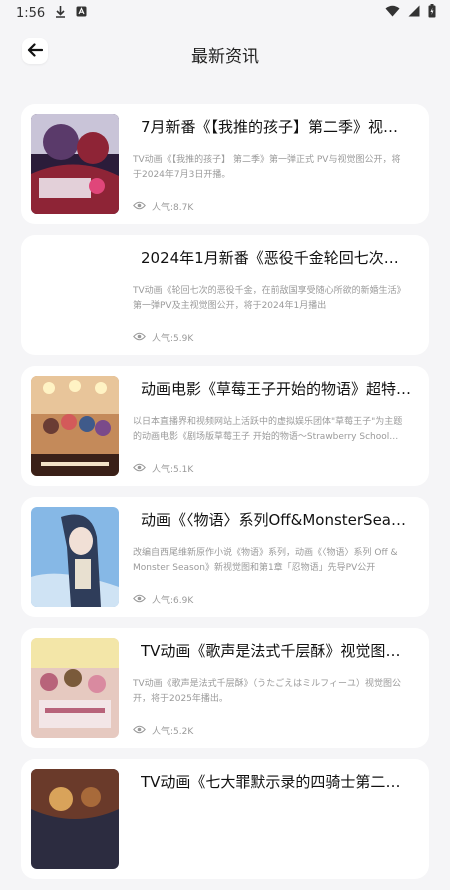 This screenshot has width=450, height=890. What do you see at coordinates (225, 819) in the screenshot?
I see `news-card: TV动画《七大罪默示录的四骑士第二季》` at bounding box center [225, 819].